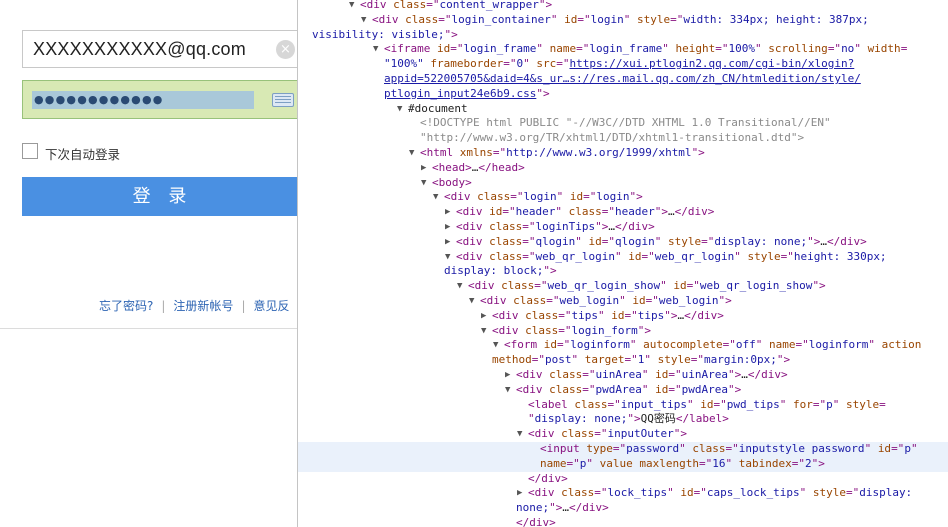 This screenshot has width=948, height=527. What do you see at coordinates (159, 49) in the screenshot?
I see `account-input: XXXXXXXXXXX@qq.com ×` at bounding box center [159, 49].